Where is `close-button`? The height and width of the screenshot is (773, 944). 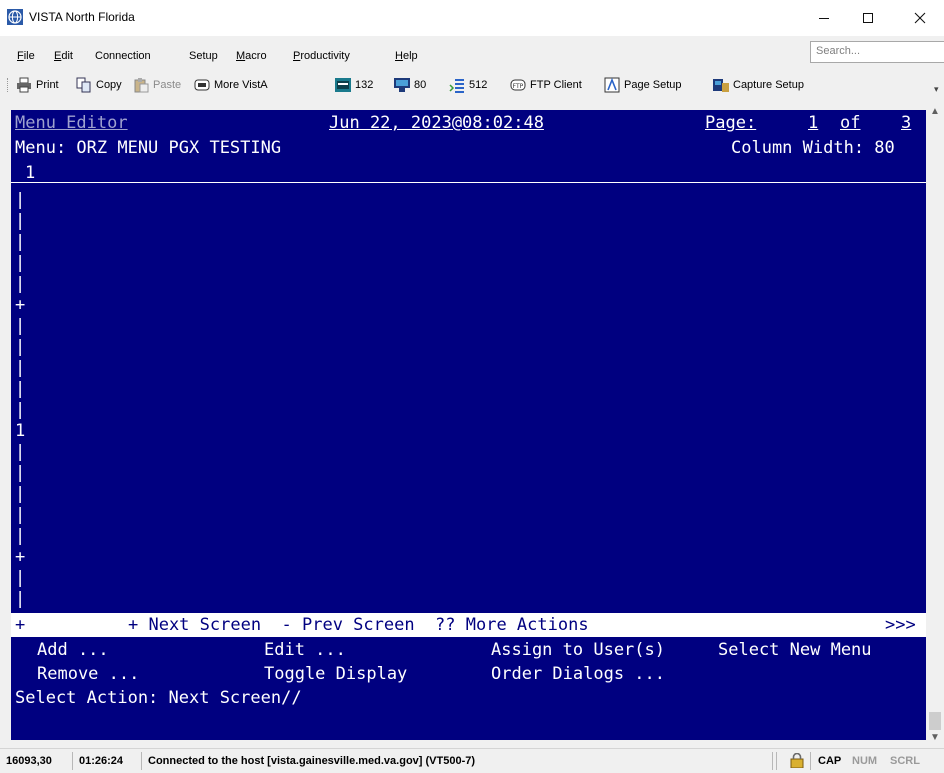
close-button is located at coordinates (920, 18).